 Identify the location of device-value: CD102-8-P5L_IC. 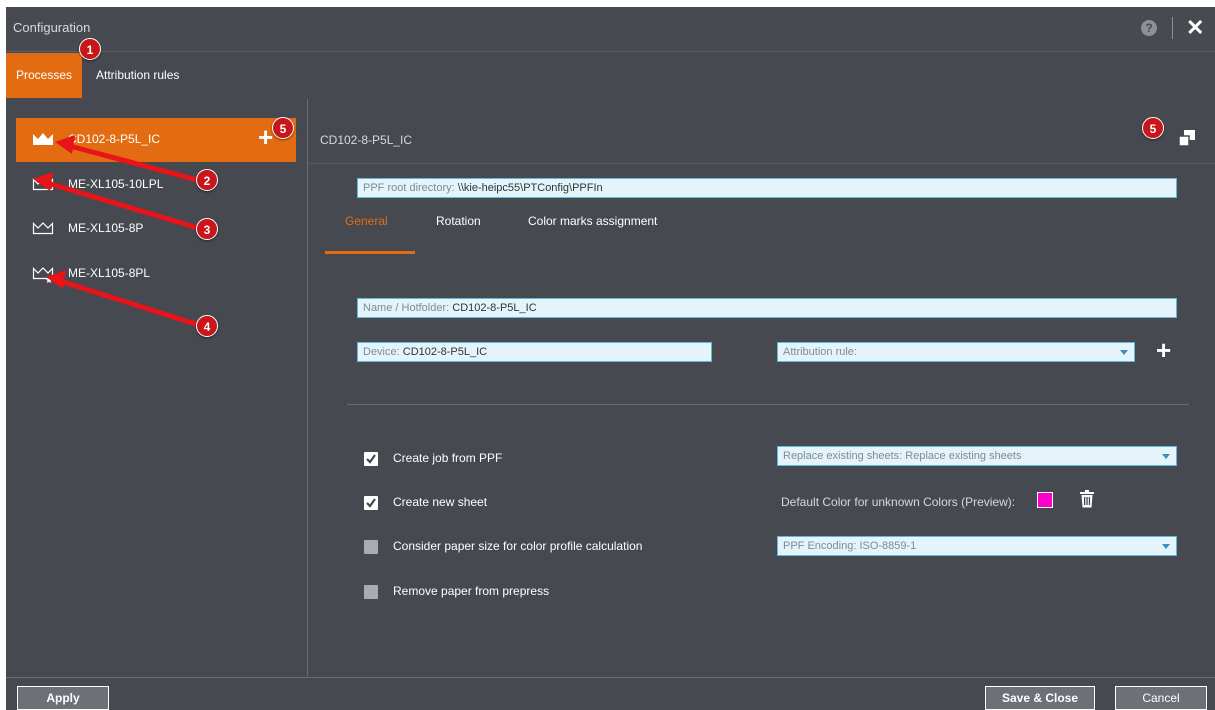
(445, 352).